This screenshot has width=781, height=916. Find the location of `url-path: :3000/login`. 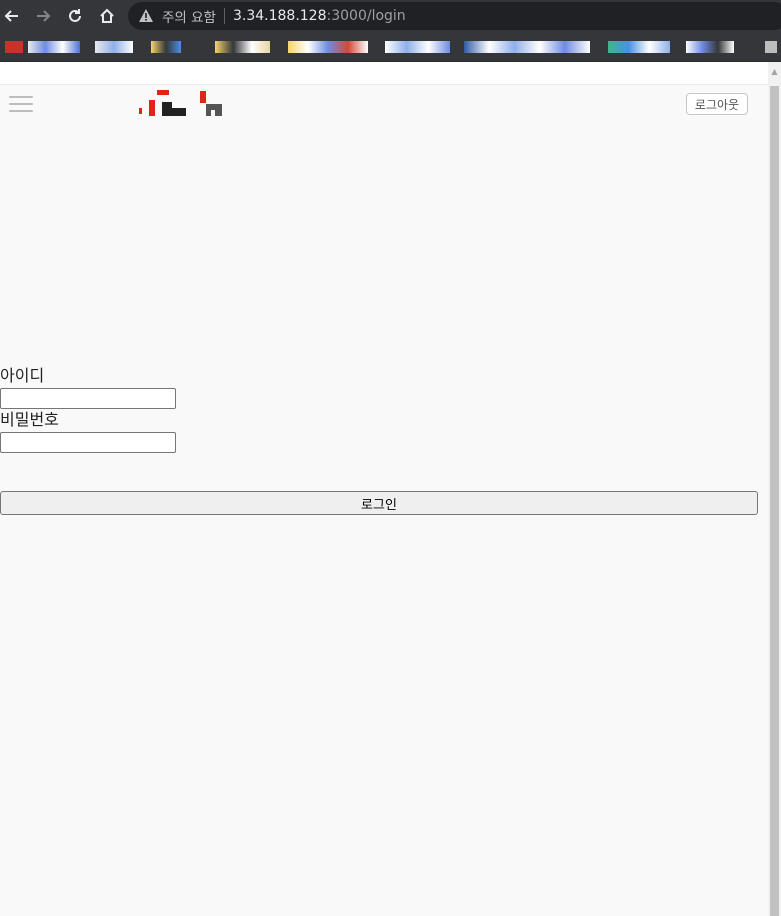

url-path: :3000/login is located at coordinates (366, 16).